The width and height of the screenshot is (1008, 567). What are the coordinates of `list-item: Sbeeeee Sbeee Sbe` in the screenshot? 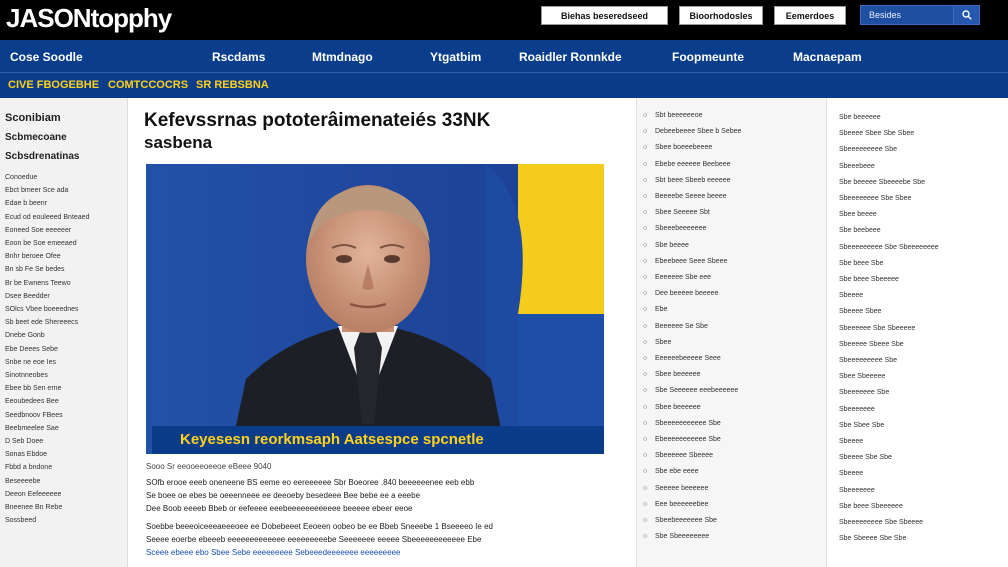 It's located at (871, 344).